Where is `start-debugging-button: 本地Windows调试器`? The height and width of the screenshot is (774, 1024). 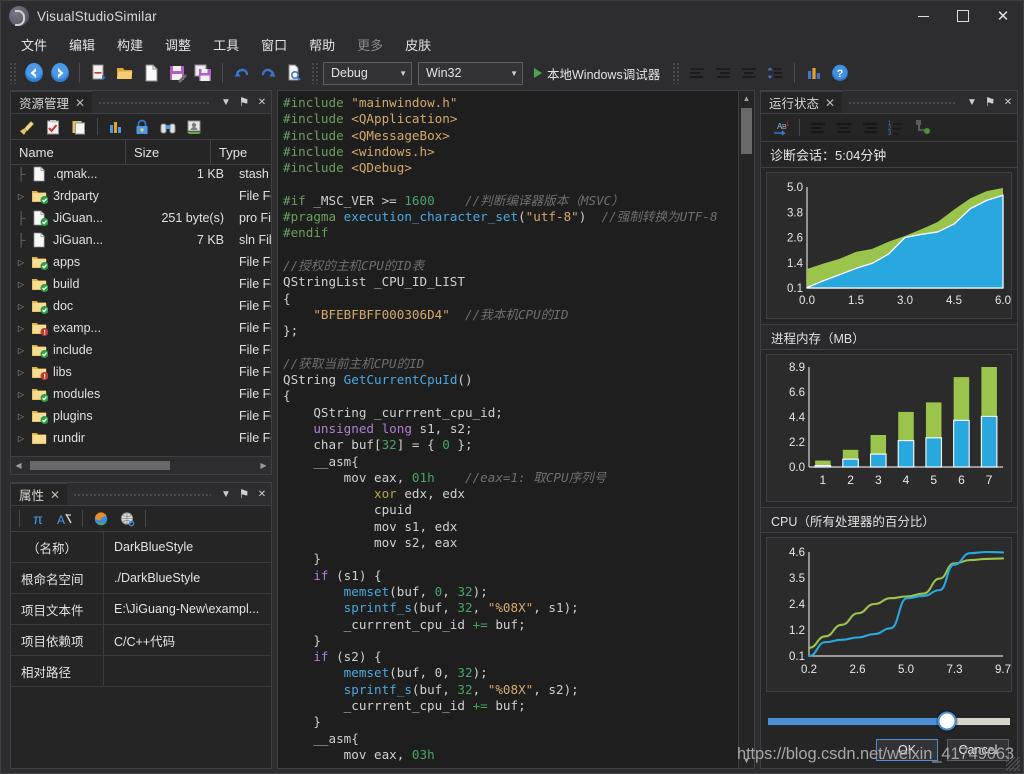
start-debugging-button: 本地Windows调试器 is located at coordinates (598, 73).